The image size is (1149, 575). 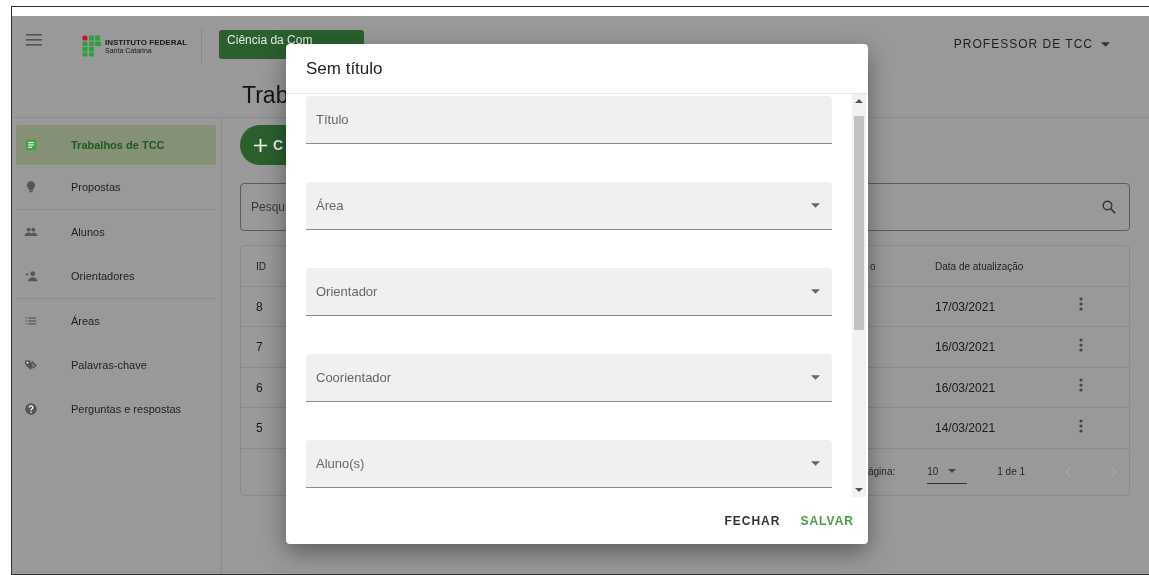 I want to click on sidebar-item: Orientadores, so click(x=116, y=276).